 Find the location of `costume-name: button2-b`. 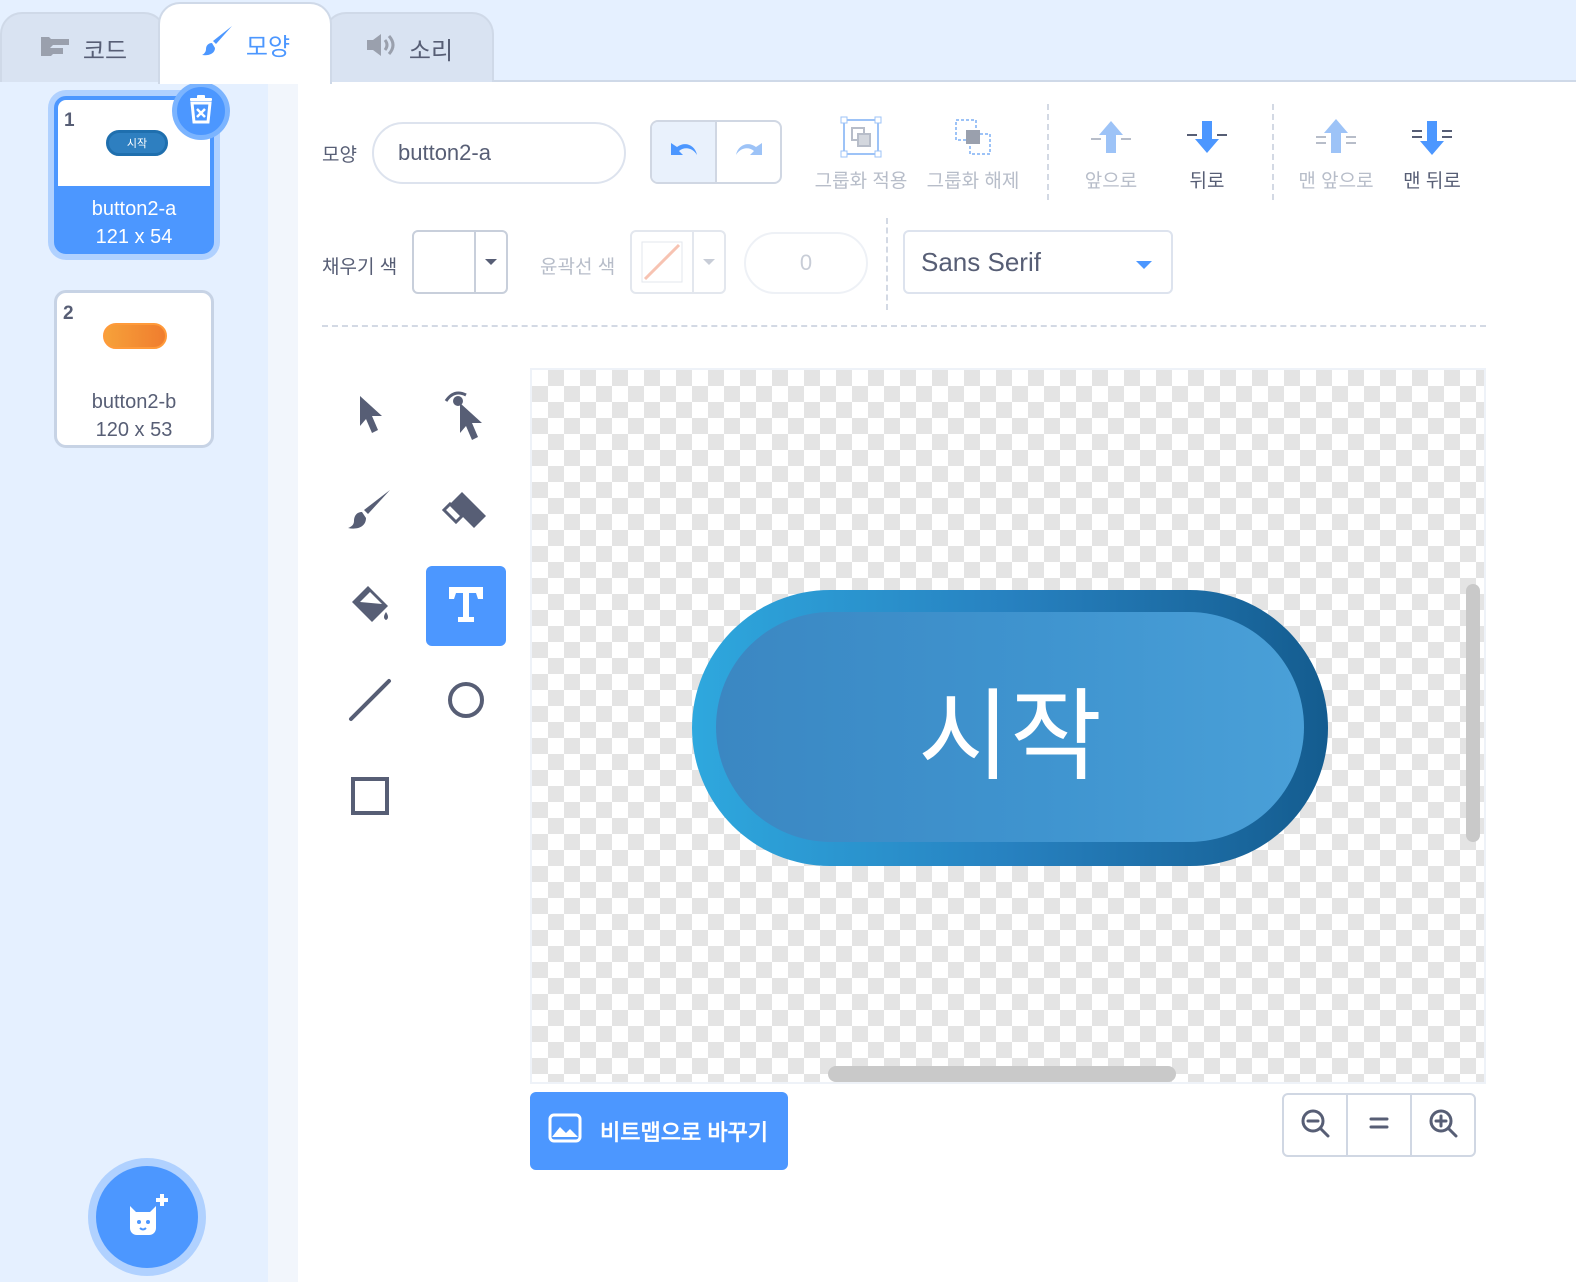

costume-name: button2-b is located at coordinates (134, 402).